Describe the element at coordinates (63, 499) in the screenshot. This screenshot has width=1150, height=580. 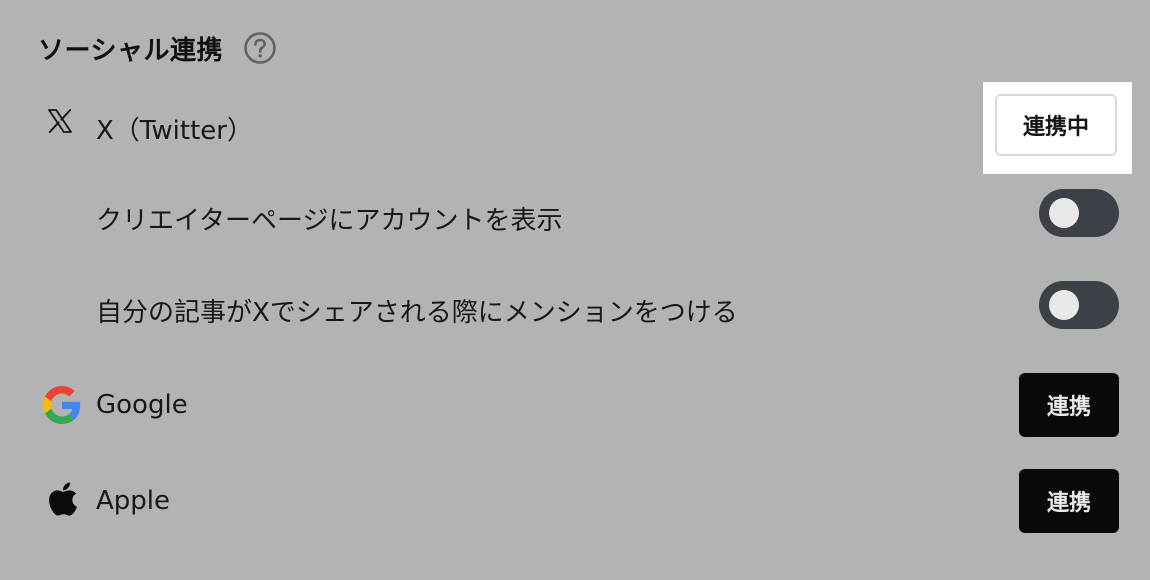
I see `apple-logo-icon` at that location.